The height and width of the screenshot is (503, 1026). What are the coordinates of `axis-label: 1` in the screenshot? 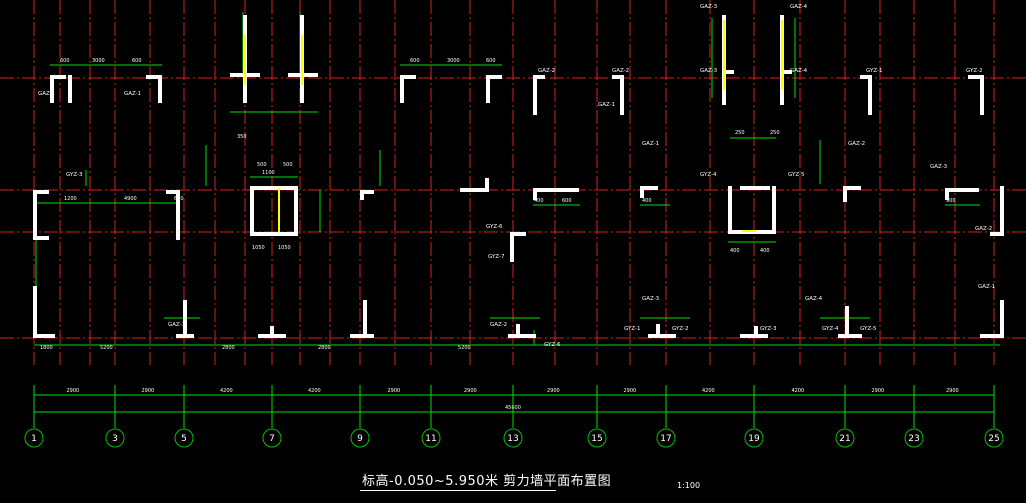 It's located at (34, 439).